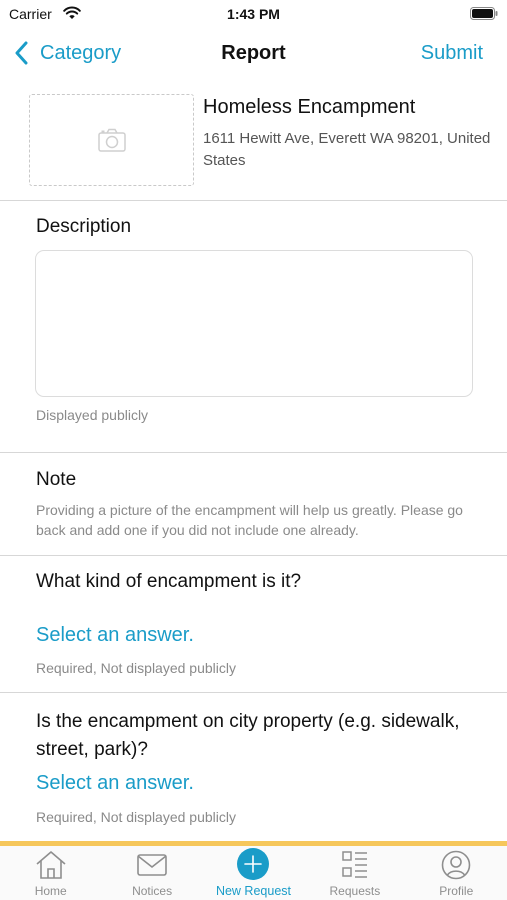  I want to click on tab-new-request: New Request, so click(253, 873).